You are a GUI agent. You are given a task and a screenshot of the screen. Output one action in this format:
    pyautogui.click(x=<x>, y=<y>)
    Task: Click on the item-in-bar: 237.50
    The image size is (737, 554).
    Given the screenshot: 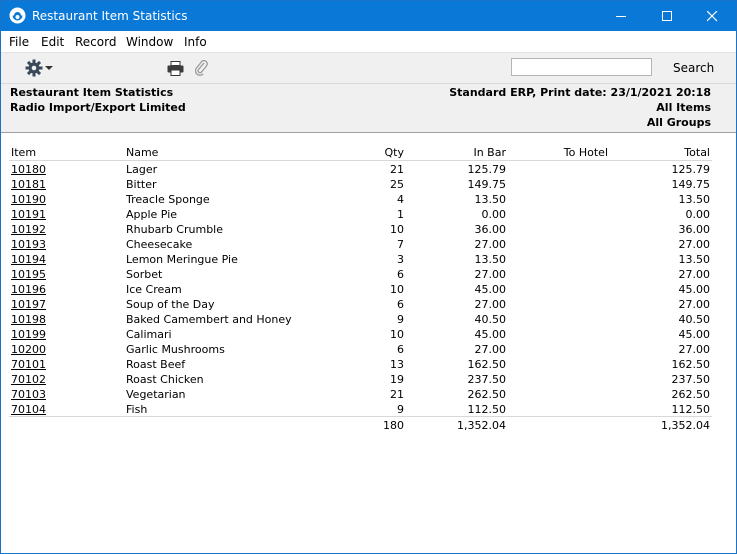 What is the action you would take?
    pyautogui.click(x=487, y=379)
    